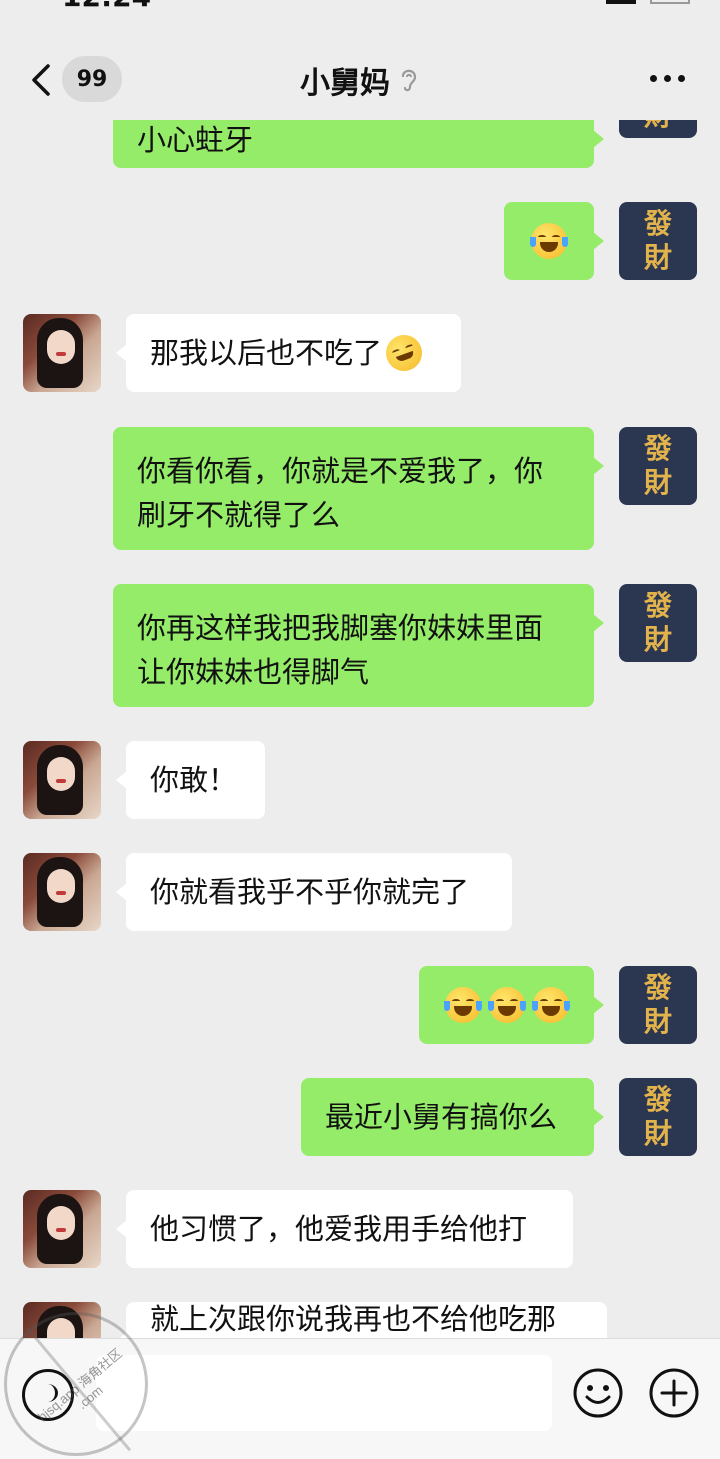 Image resolution: width=720 pixels, height=1459 pixels. I want to click on chat-input-bar, so click(360, 1398).